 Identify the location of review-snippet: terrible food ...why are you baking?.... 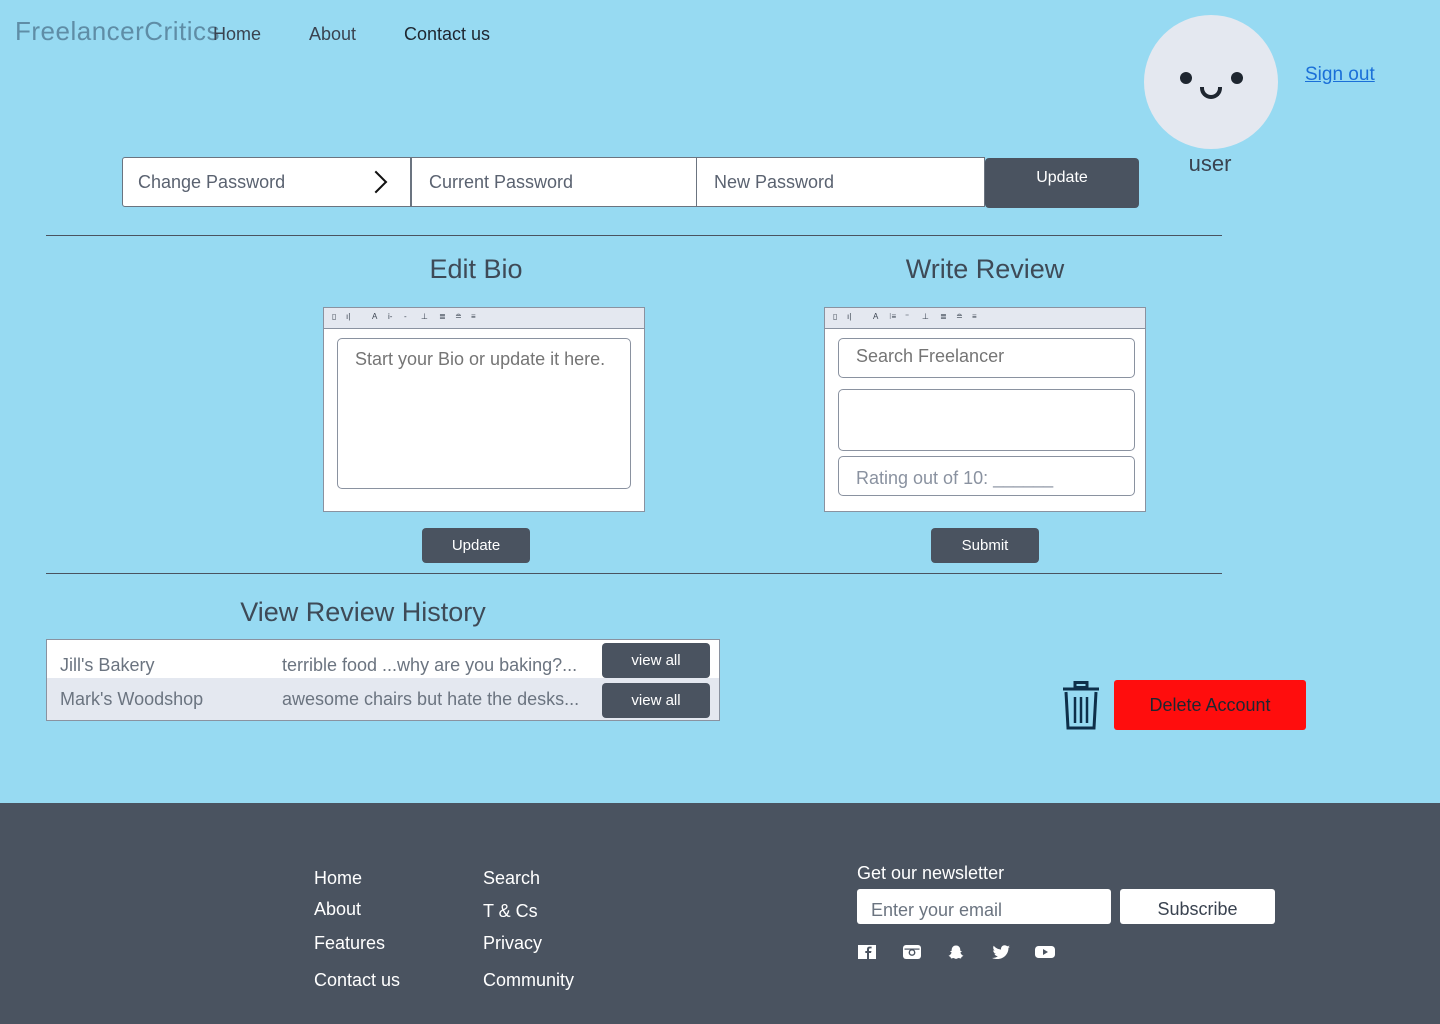
(430, 665).